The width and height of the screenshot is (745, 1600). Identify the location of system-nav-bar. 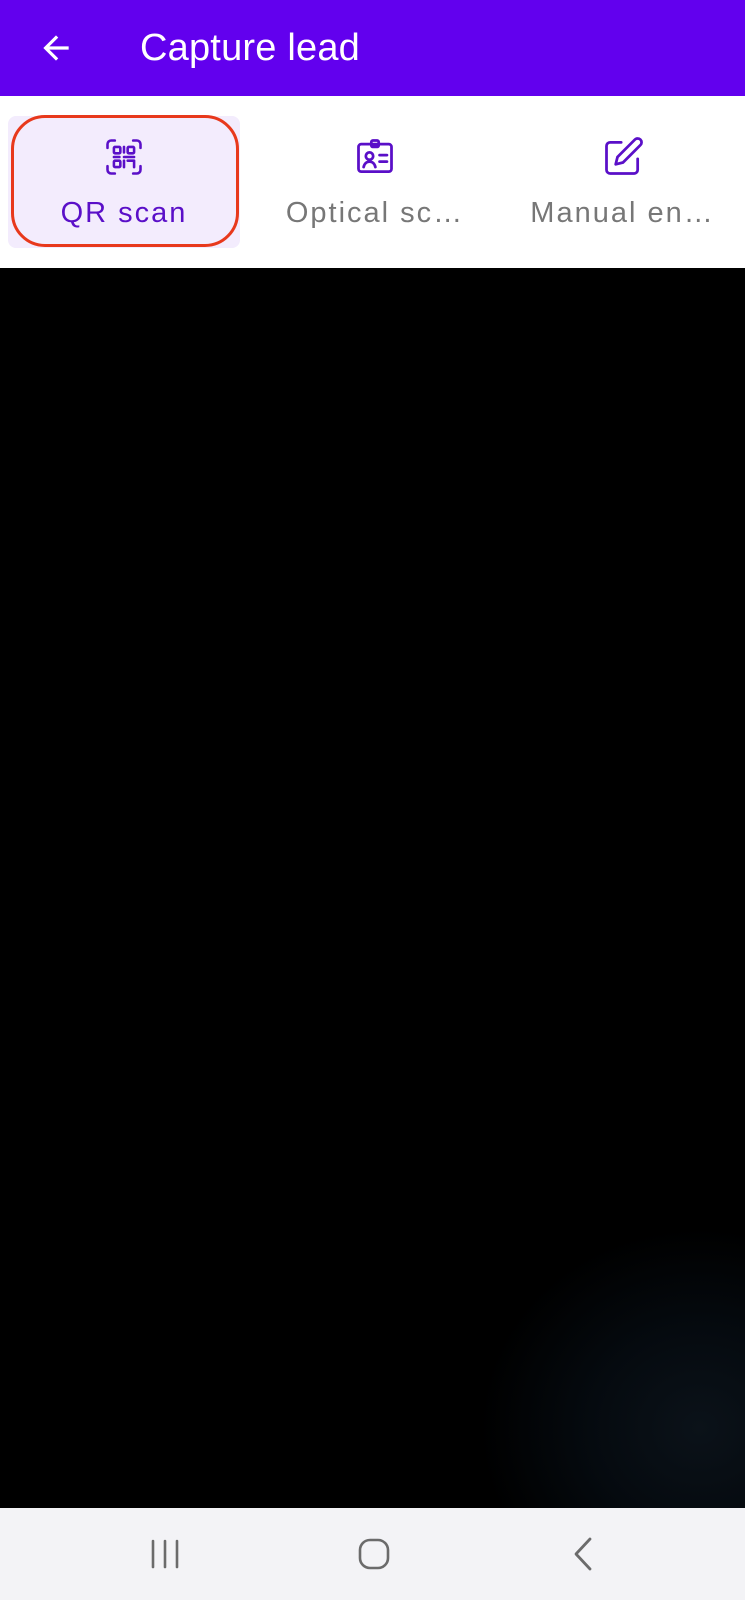
(372, 1554).